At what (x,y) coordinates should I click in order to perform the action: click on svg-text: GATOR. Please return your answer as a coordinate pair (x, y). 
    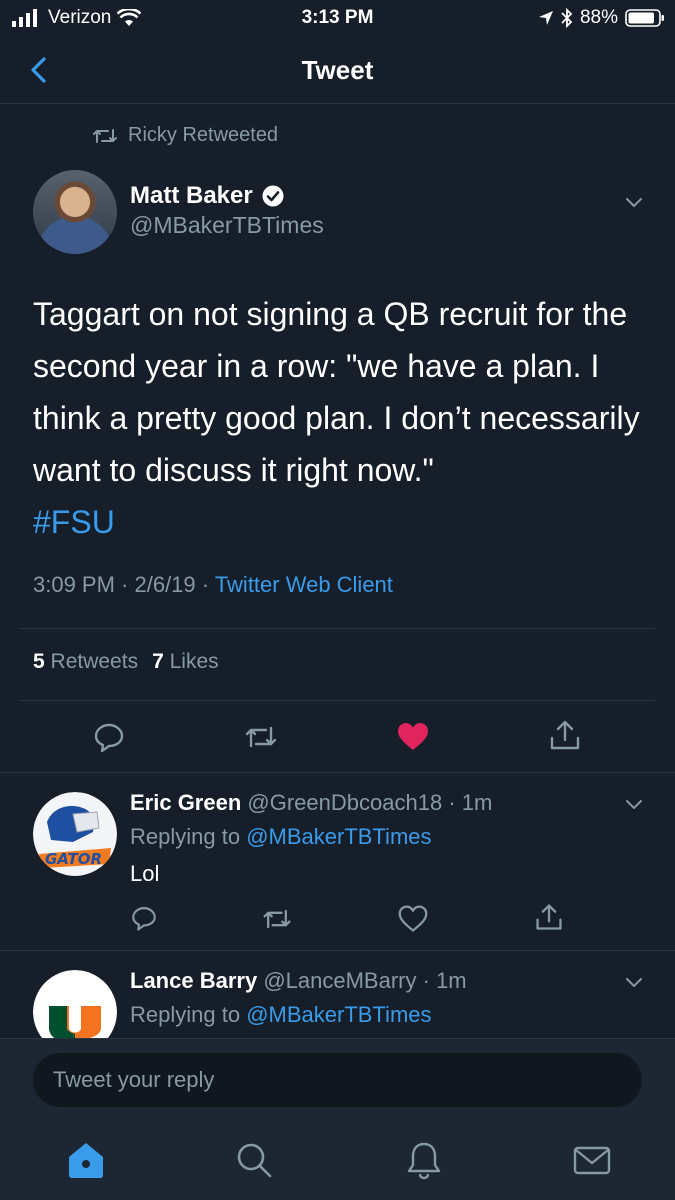
    Looking at the image, I should click on (73, 859).